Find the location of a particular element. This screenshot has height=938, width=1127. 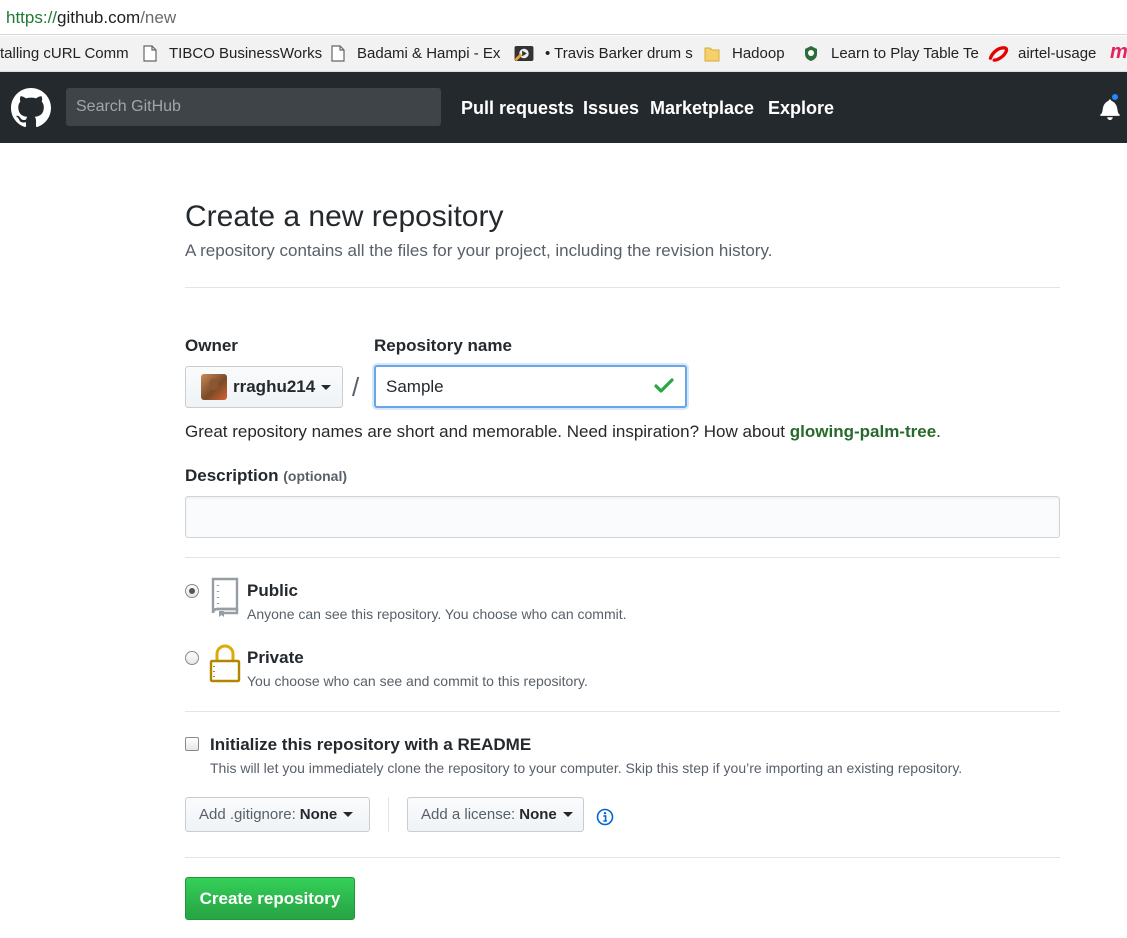

url-text: https://github.com/new is located at coordinates (91, 18).